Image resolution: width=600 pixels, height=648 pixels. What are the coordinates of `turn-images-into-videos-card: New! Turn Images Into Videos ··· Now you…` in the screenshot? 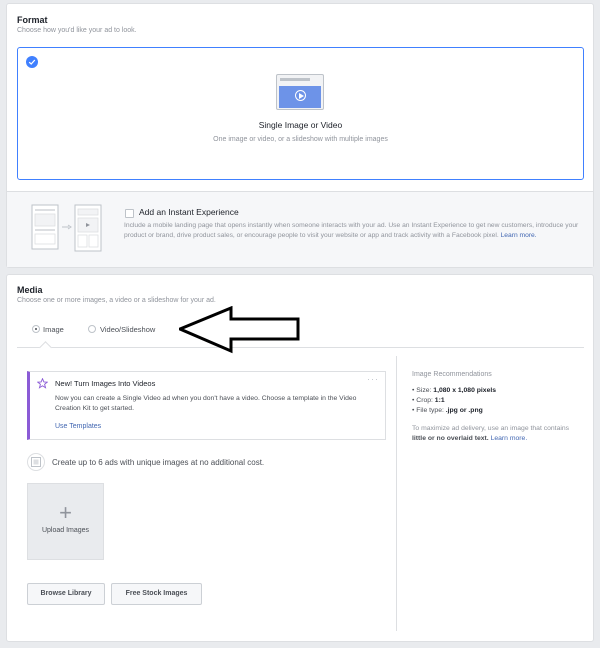 It's located at (206, 405).